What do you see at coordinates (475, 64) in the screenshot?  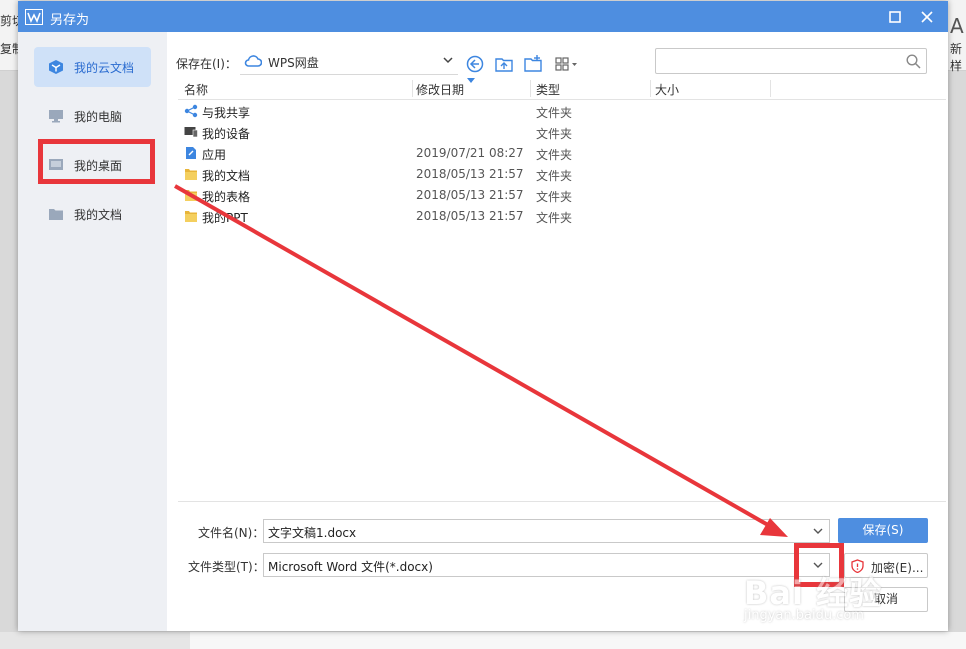 I see `back-icon` at bounding box center [475, 64].